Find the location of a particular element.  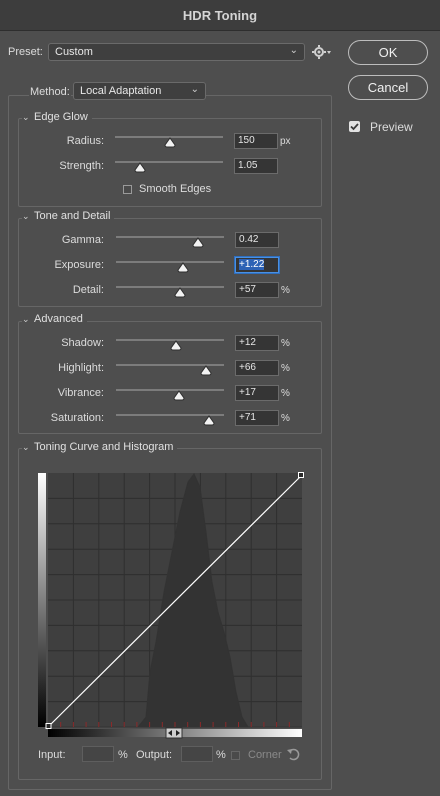

detail-slider-track is located at coordinates (170, 287).